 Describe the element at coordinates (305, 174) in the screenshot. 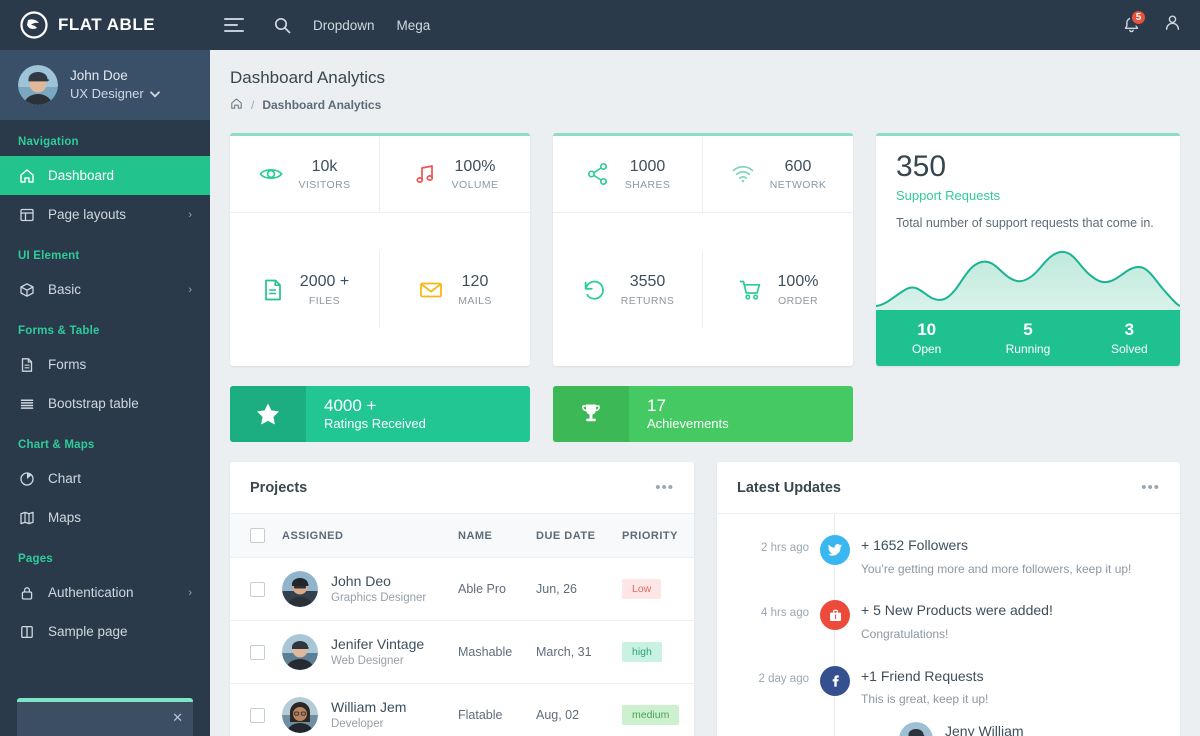

I see `stat-visitors: 10k VISITORS` at that location.